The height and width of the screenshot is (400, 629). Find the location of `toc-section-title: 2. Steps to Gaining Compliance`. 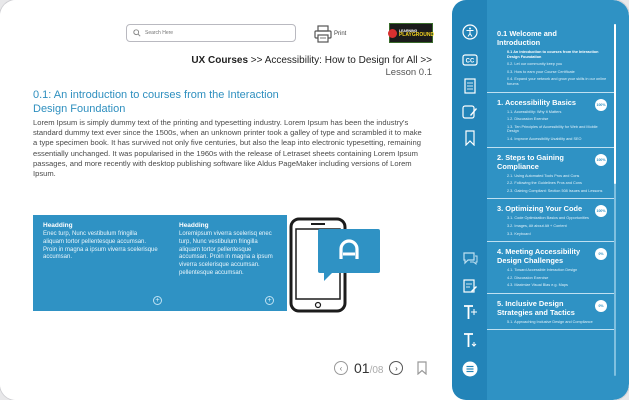

toc-section-title: 2. Steps to Gaining Compliance is located at coordinates (543, 162).